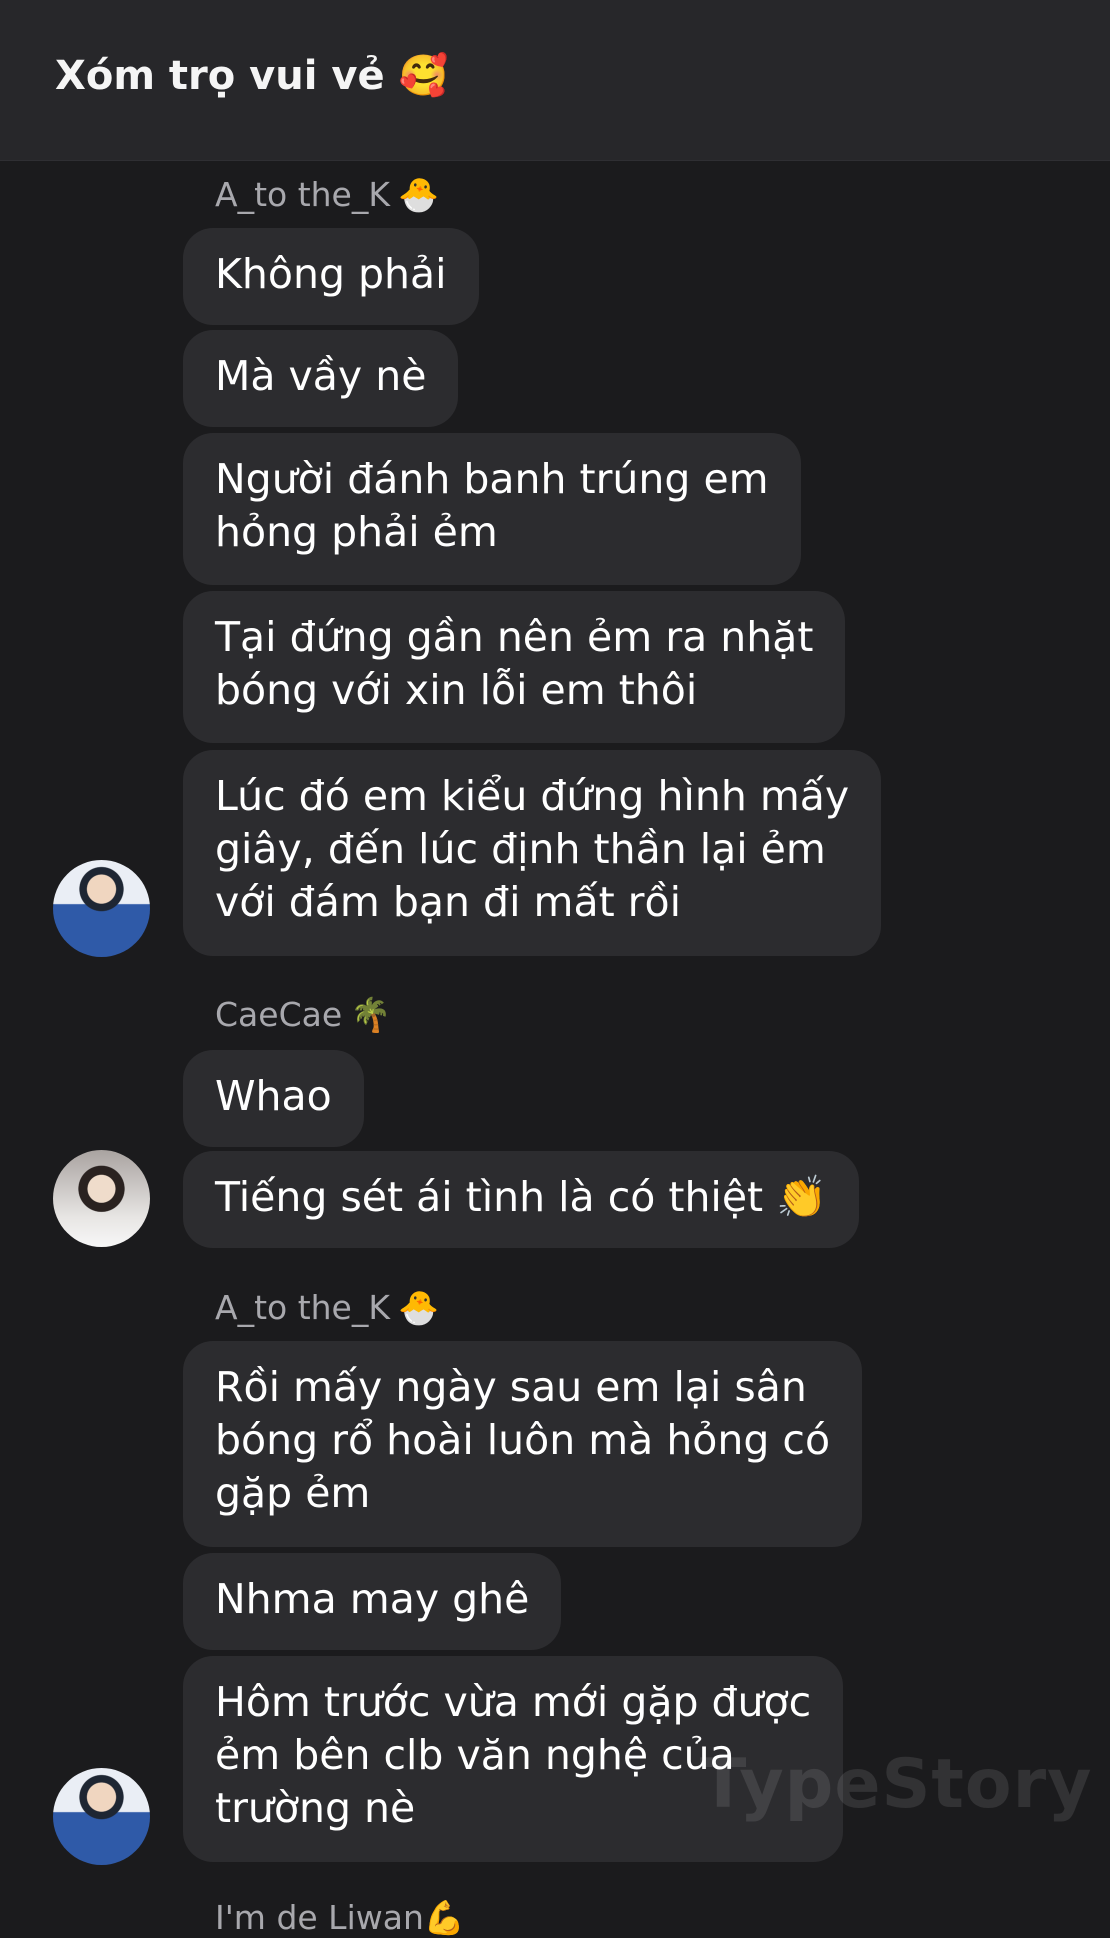 This screenshot has width=1110, height=1938. I want to click on message-bubble: Nhma may ghê, so click(372, 1601).